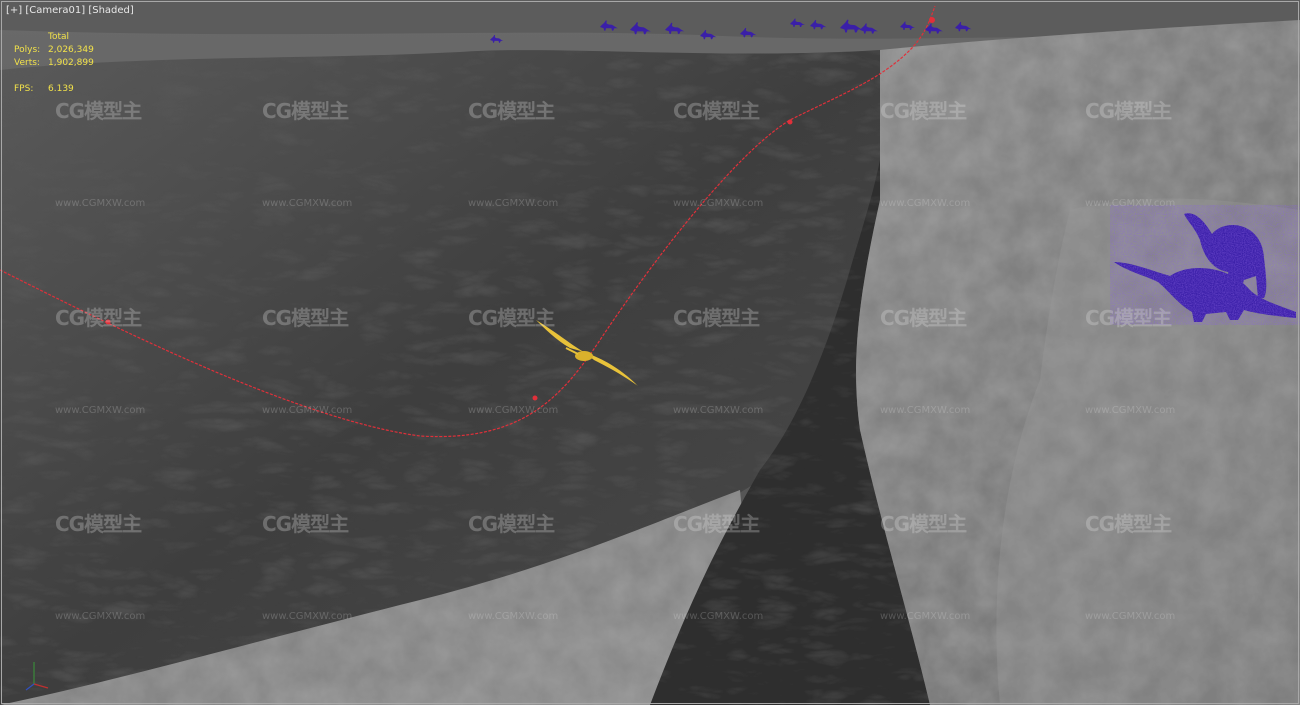 The height and width of the screenshot is (705, 1300). What do you see at coordinates (14, 10) in the screenshot?
I see `viewport-menu-plus: [+]` at bounding box center [14, 10].